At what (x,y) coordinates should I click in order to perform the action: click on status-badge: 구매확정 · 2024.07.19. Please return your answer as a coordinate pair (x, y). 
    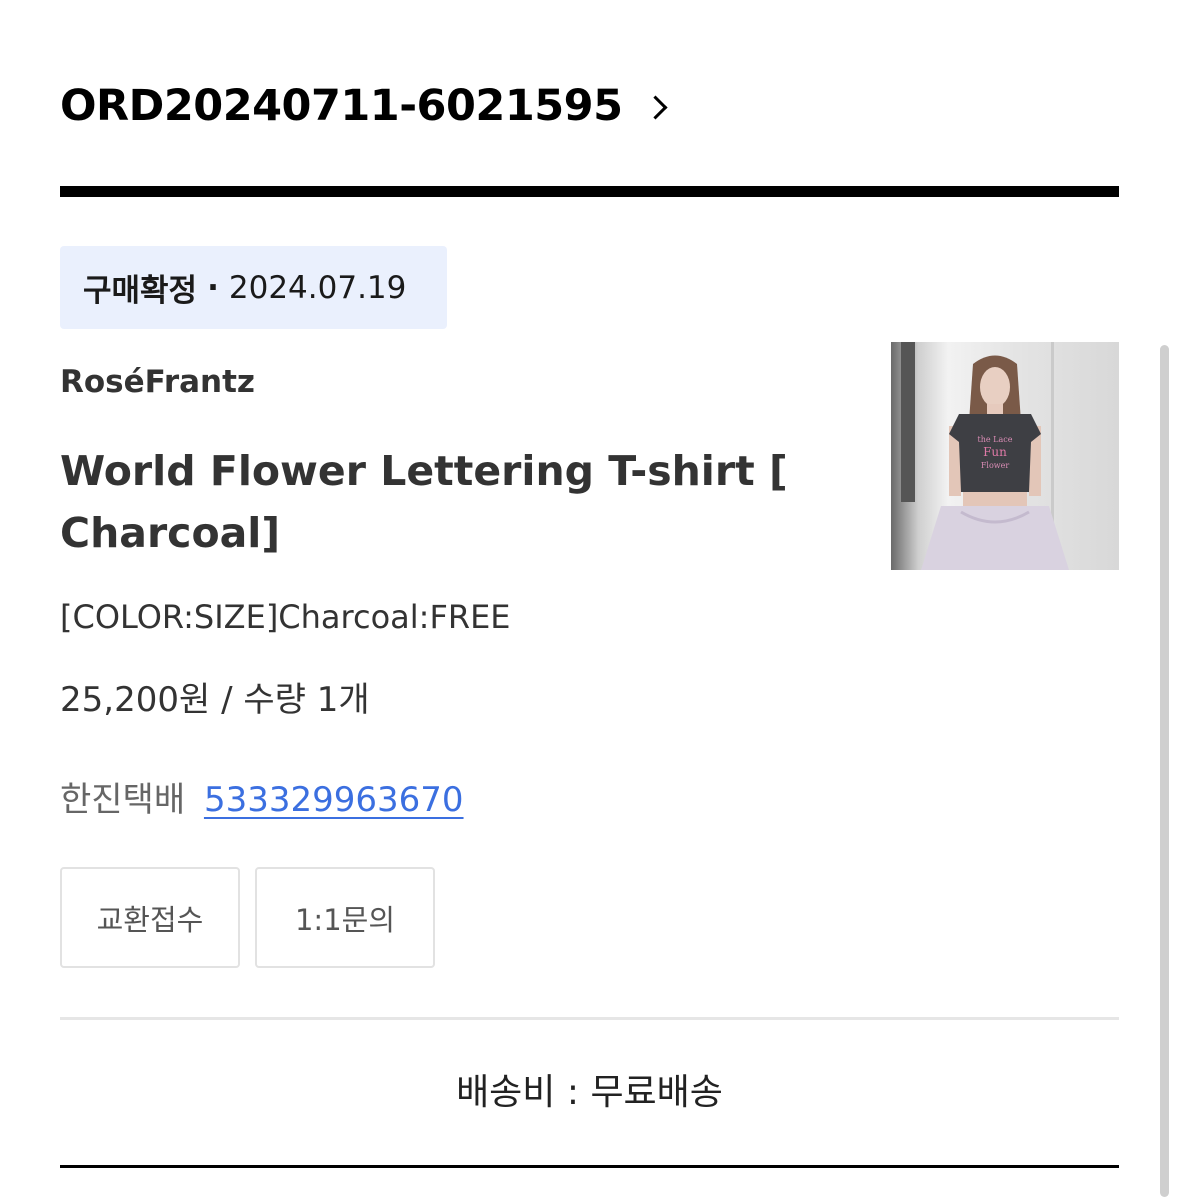
    Looking at the image, I should click on (253, 287).